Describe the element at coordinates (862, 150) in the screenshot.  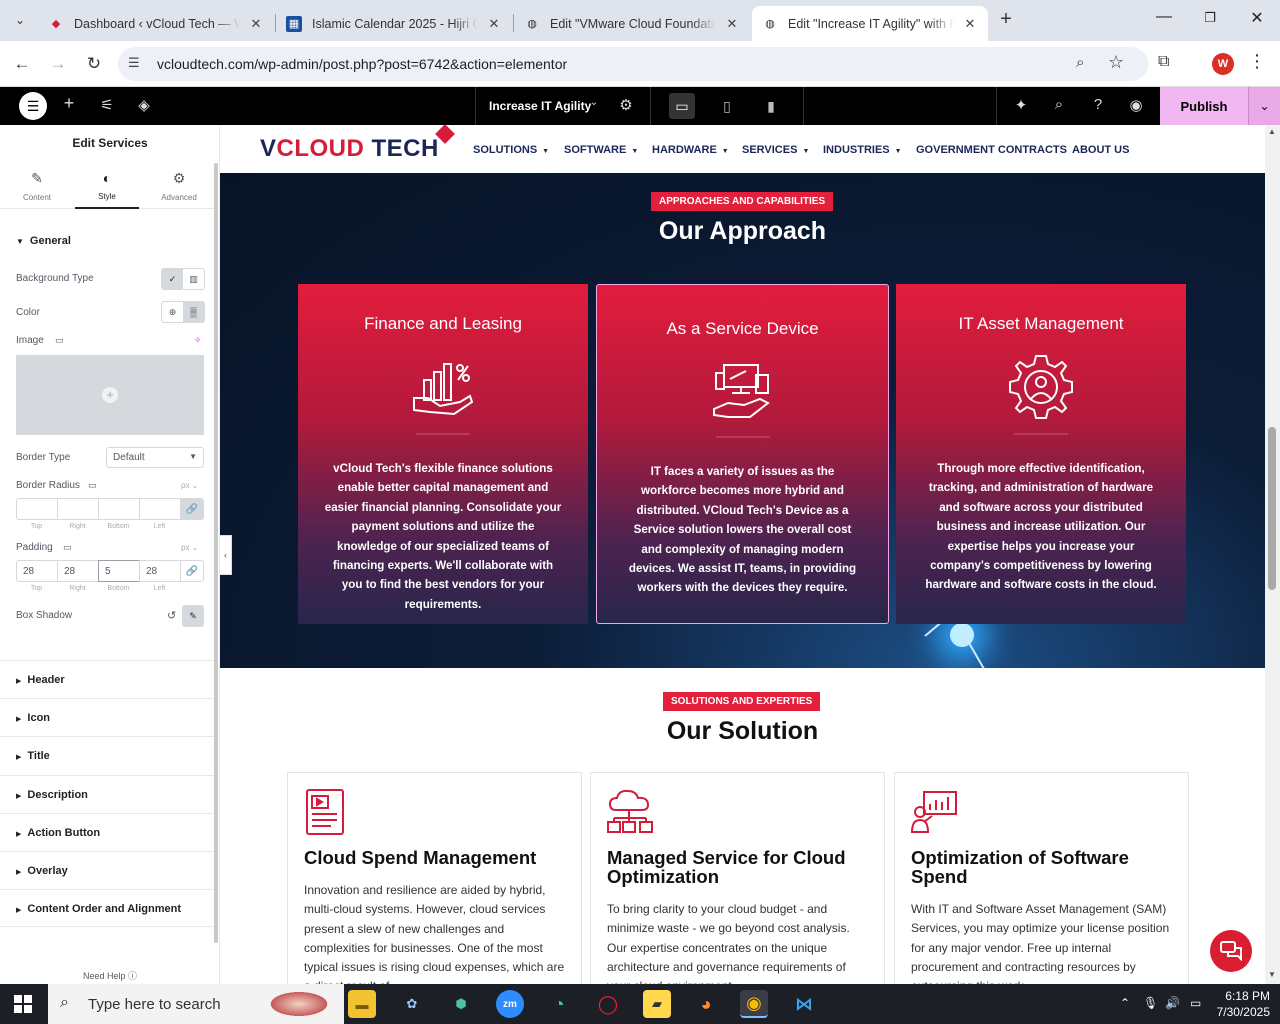
I see `nav-industries: INDUSTRIES ▼` at that location.